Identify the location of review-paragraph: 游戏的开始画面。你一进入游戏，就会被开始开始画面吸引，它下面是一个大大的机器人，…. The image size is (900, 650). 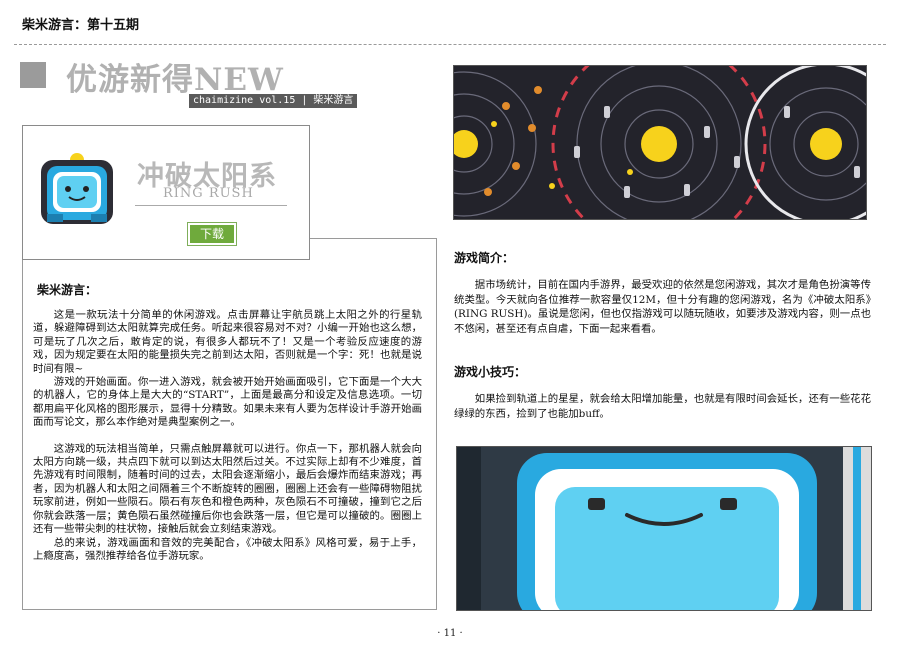
(227, 402).